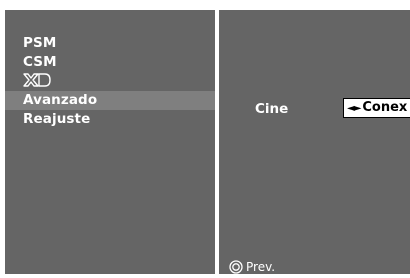 The height and width of the screenshot is (278, 410). What do you see at coordinates (40, 43) in the screenshot?
I see `menu-item-label: PSM` at bounding box center [40, 43].